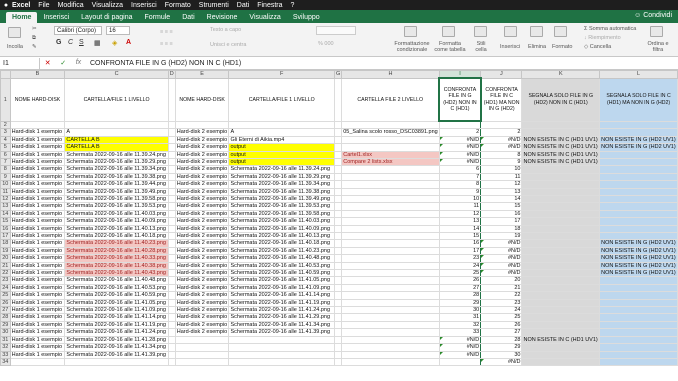 This screenshot has width=678, height=381. Describe the element at coordinates (460, 221) in the screenshot. I see `cell-compare-g-not-c: 13` at that location.